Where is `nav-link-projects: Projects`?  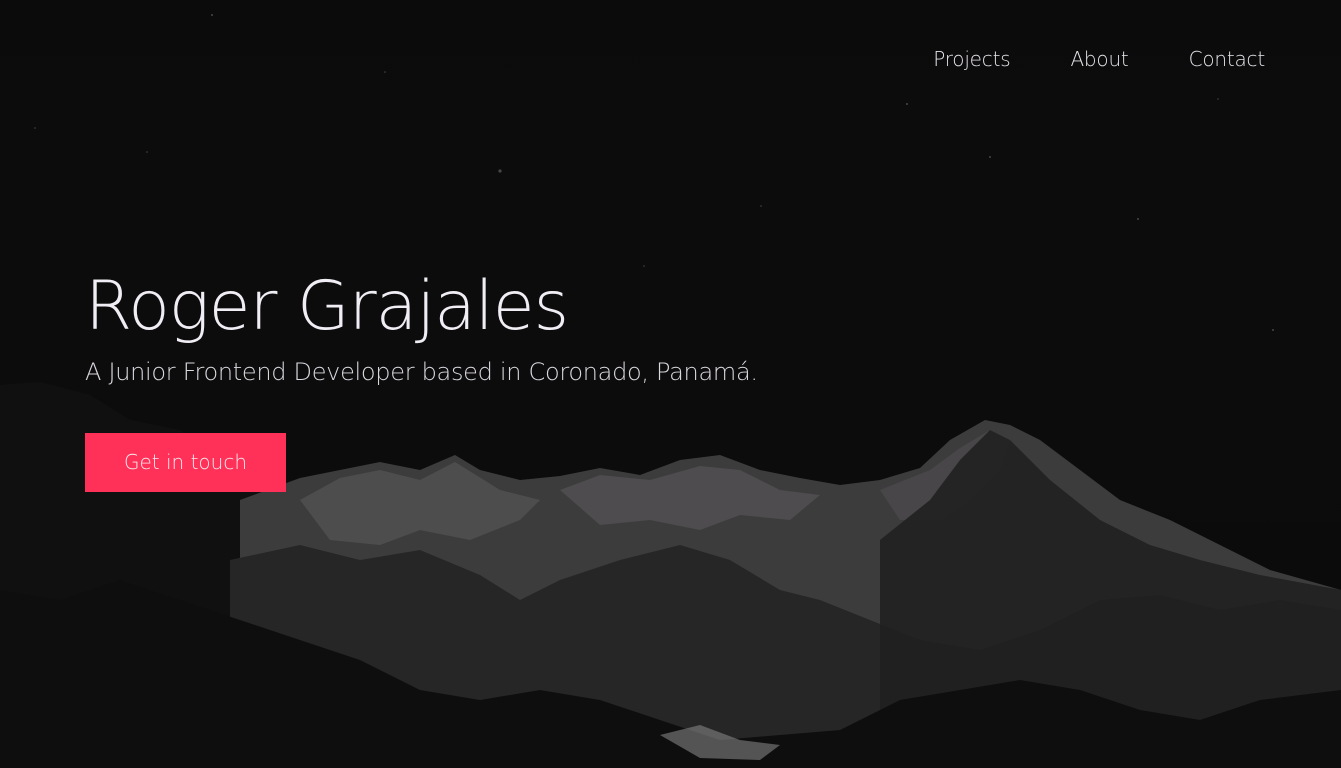
nav-link-projects: Projects is located at coordinates (971, 59).